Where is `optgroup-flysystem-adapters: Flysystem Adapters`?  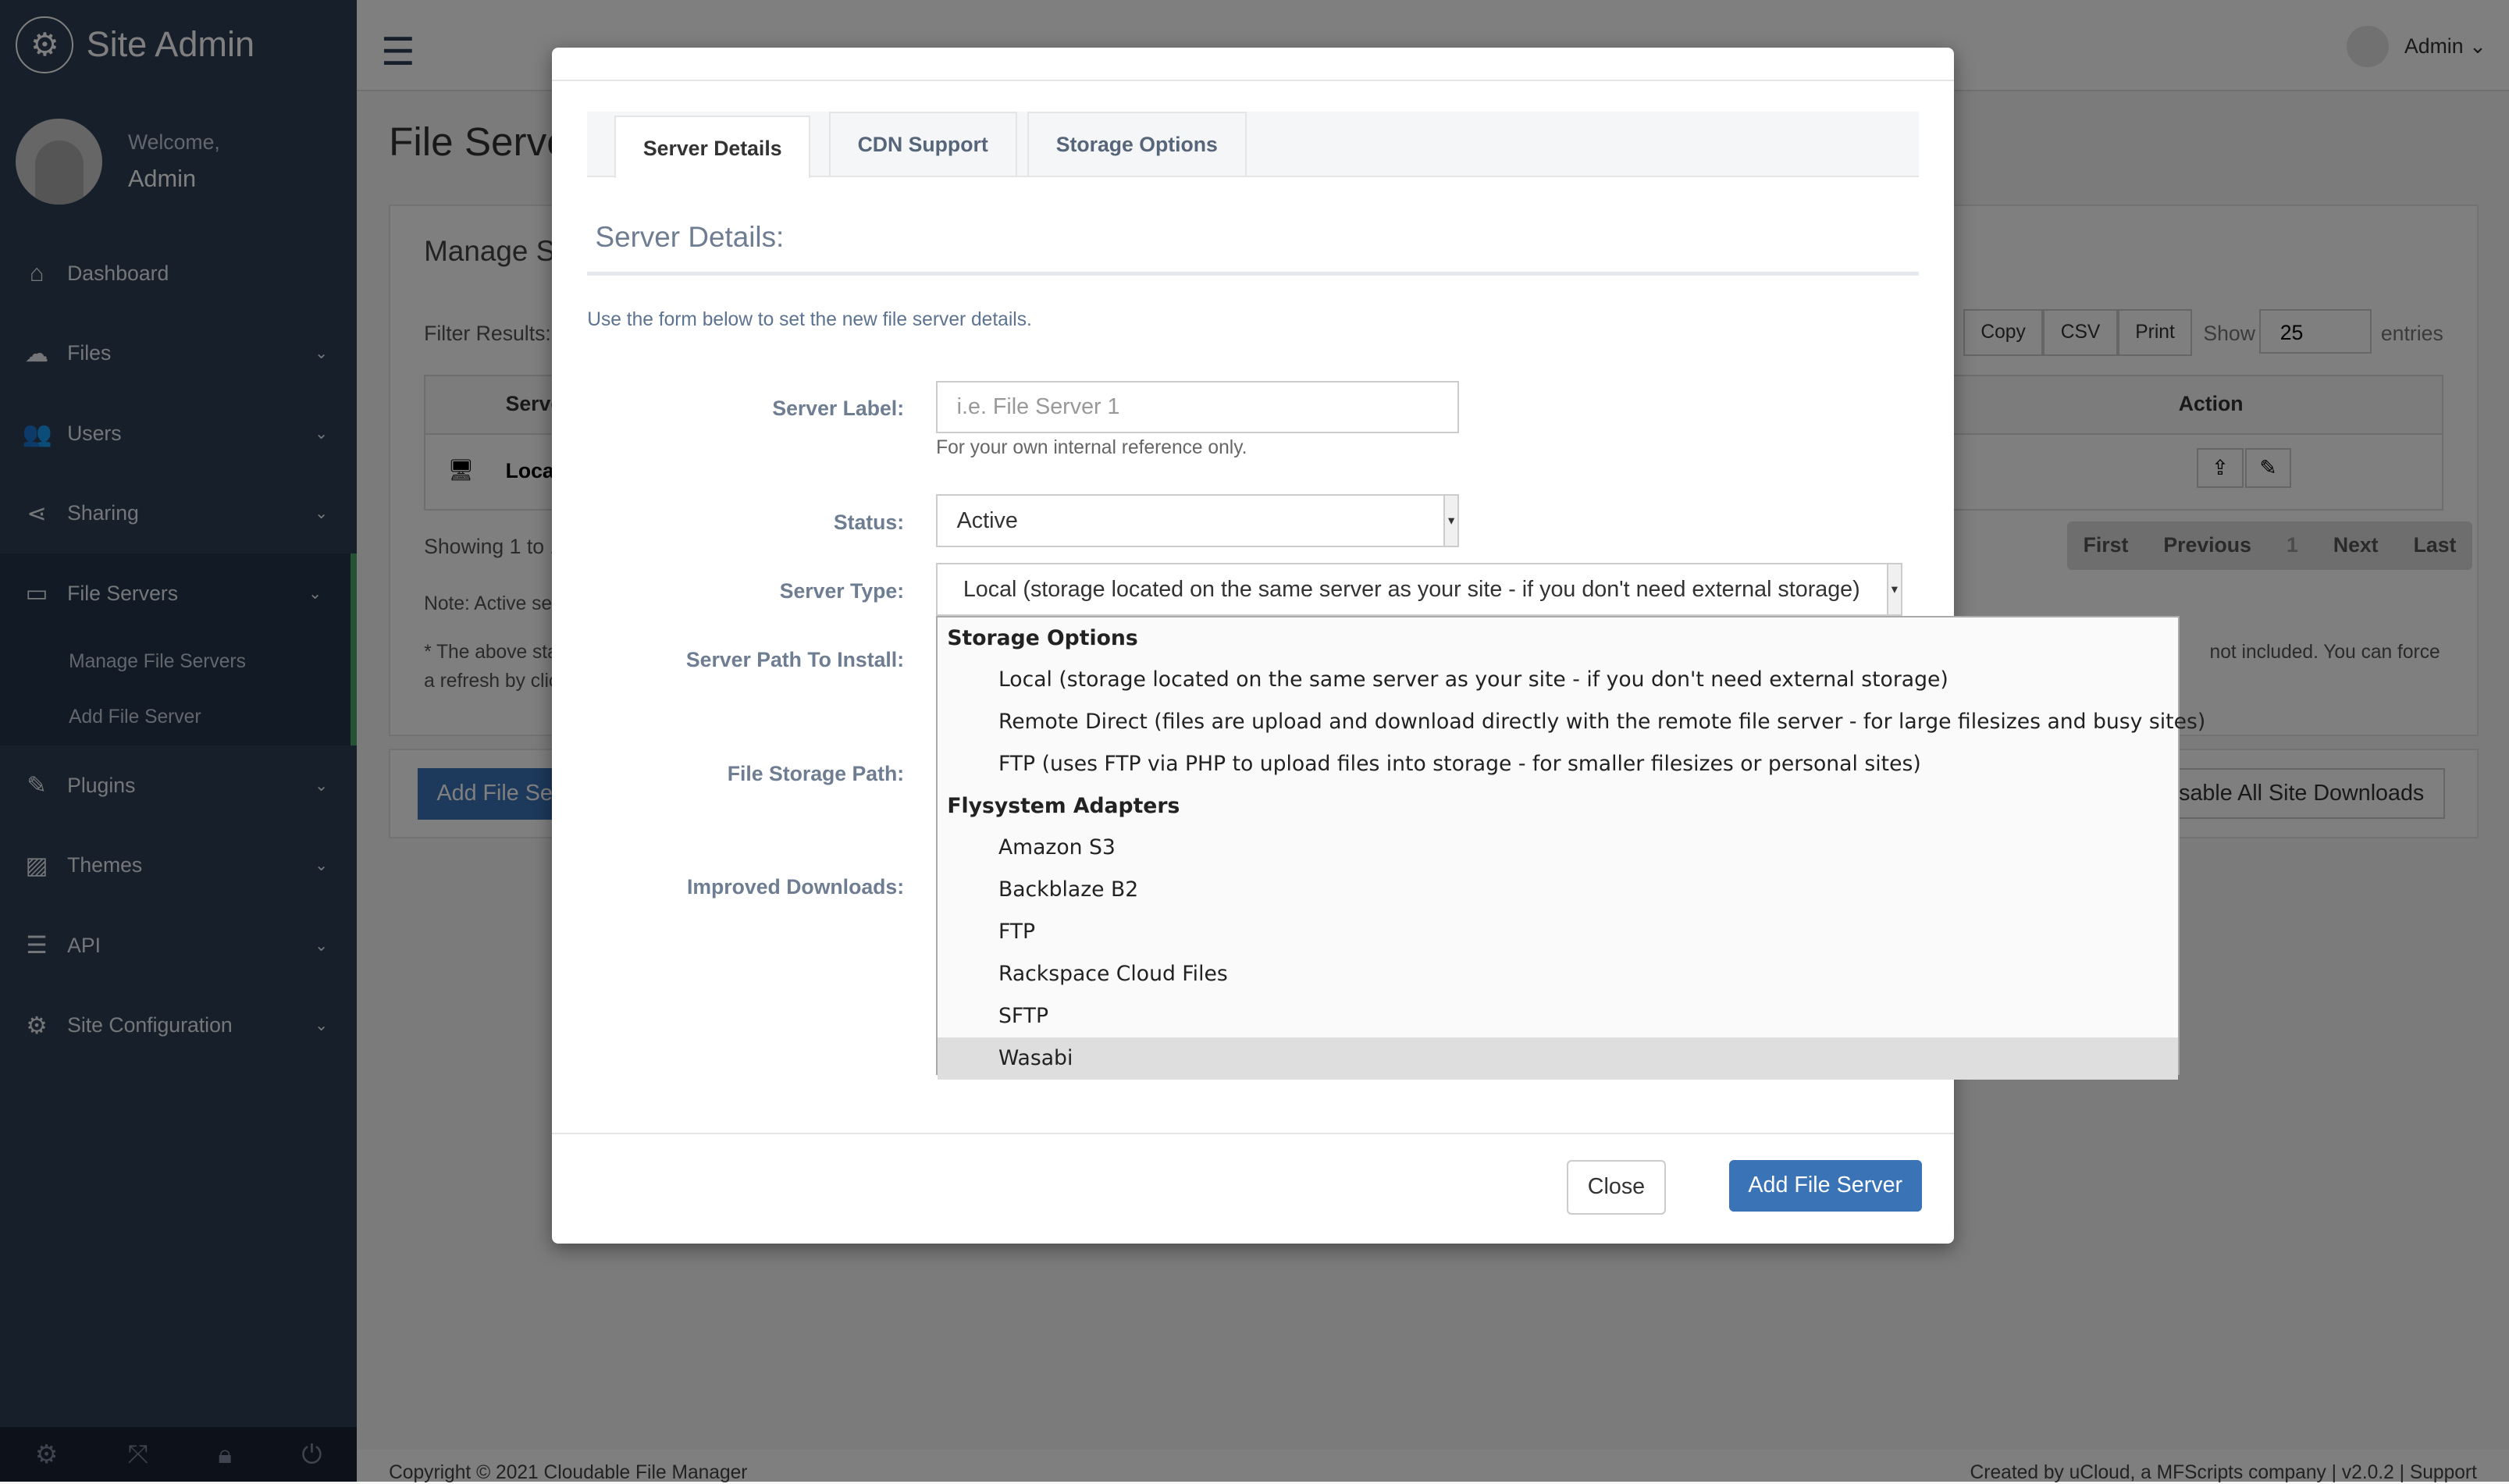
optgroup-flysystem-adapters: Flysystem Adapters is located at coordinates (1063, 807).